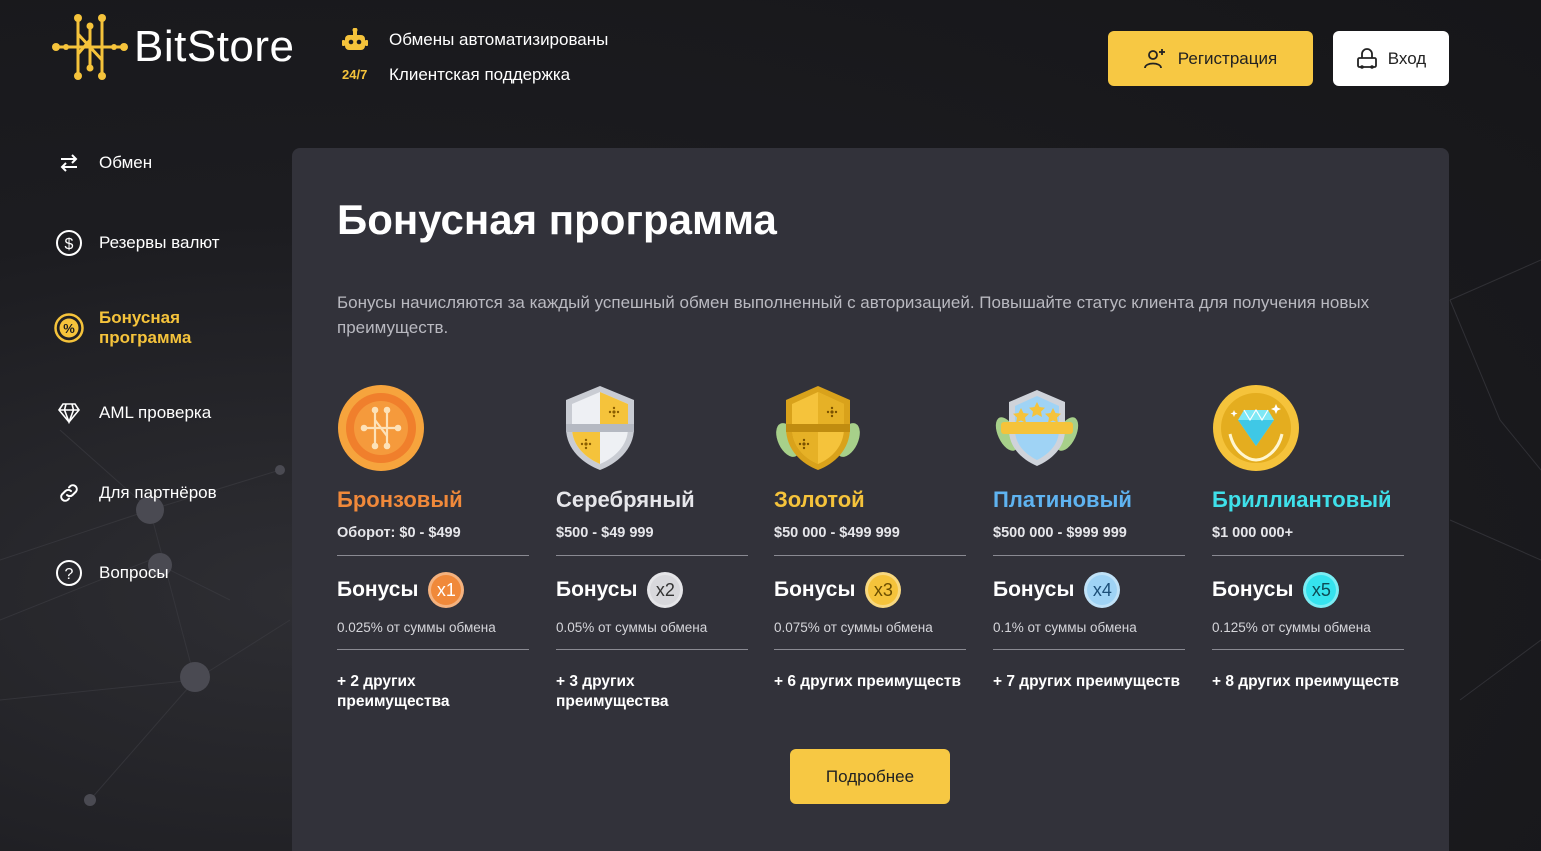 The height and width of the screenshot is (851, 1541). Describe the element at coordinates (1102, 590) in the screenshot. I see `multiplier-badge: x4` at that location.